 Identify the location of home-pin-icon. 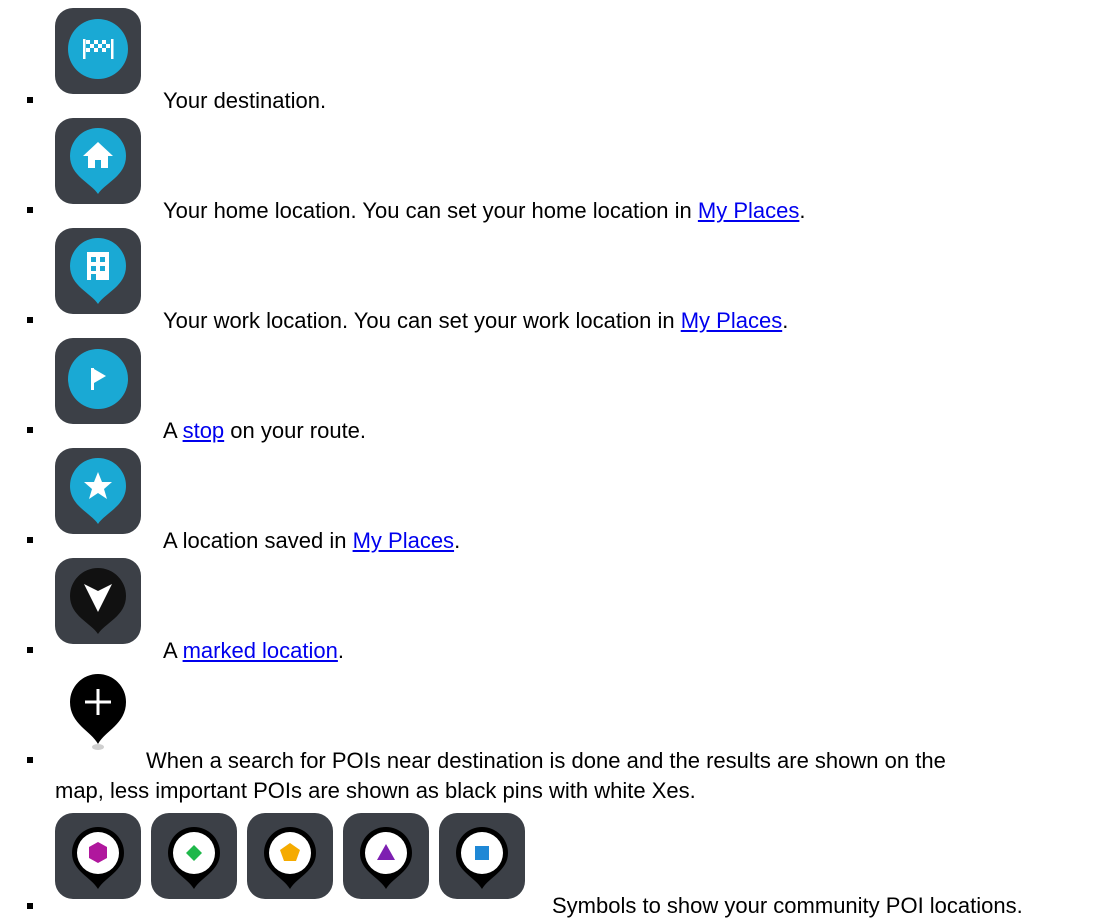
(98, 161).